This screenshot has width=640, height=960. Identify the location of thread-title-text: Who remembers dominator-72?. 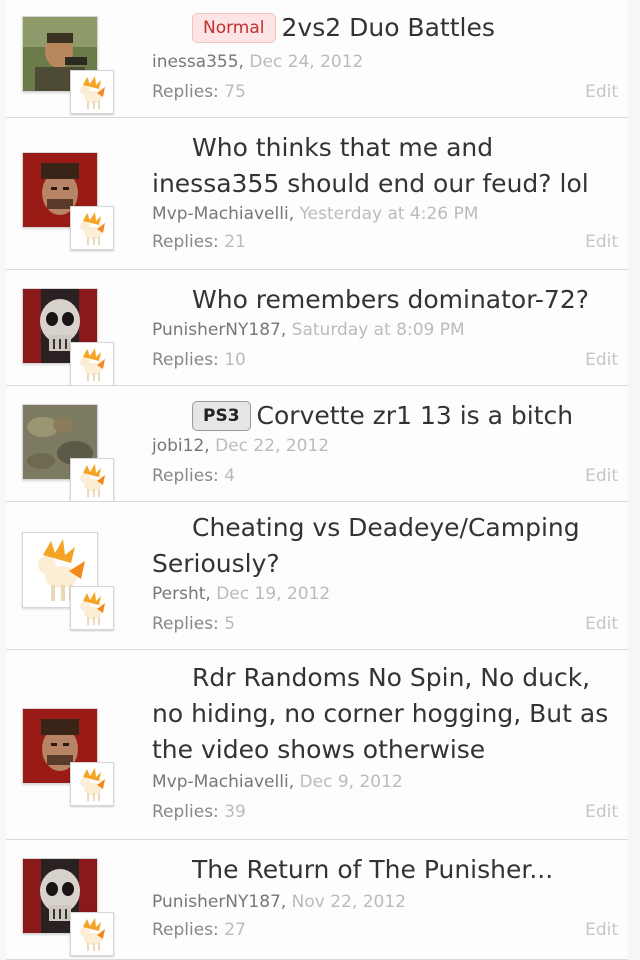
(390, 299).